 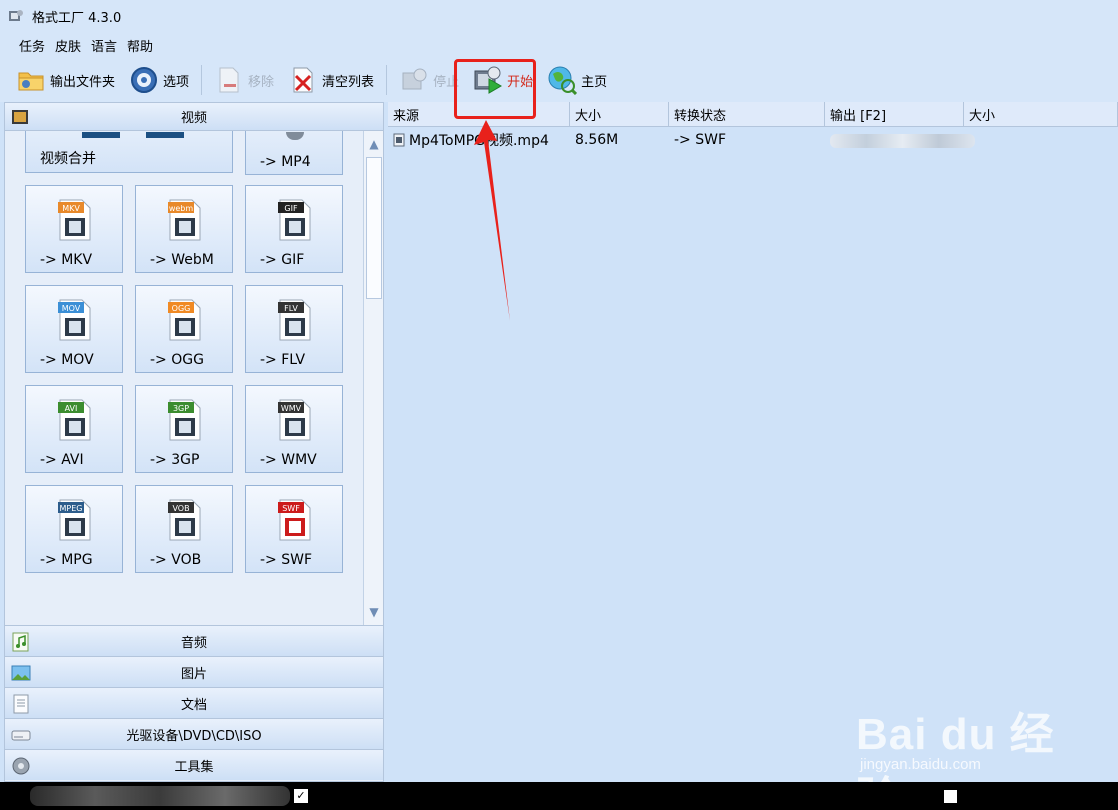 I want to click on camera-icon: WMV, so click(x=294, y=420).